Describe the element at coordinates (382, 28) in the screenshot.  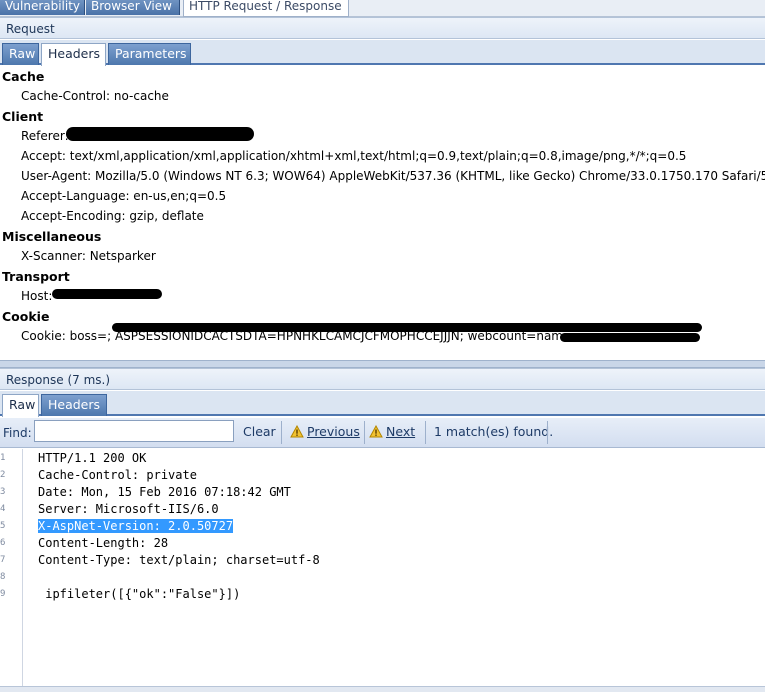
I see `request-section-title: Request` at that location.